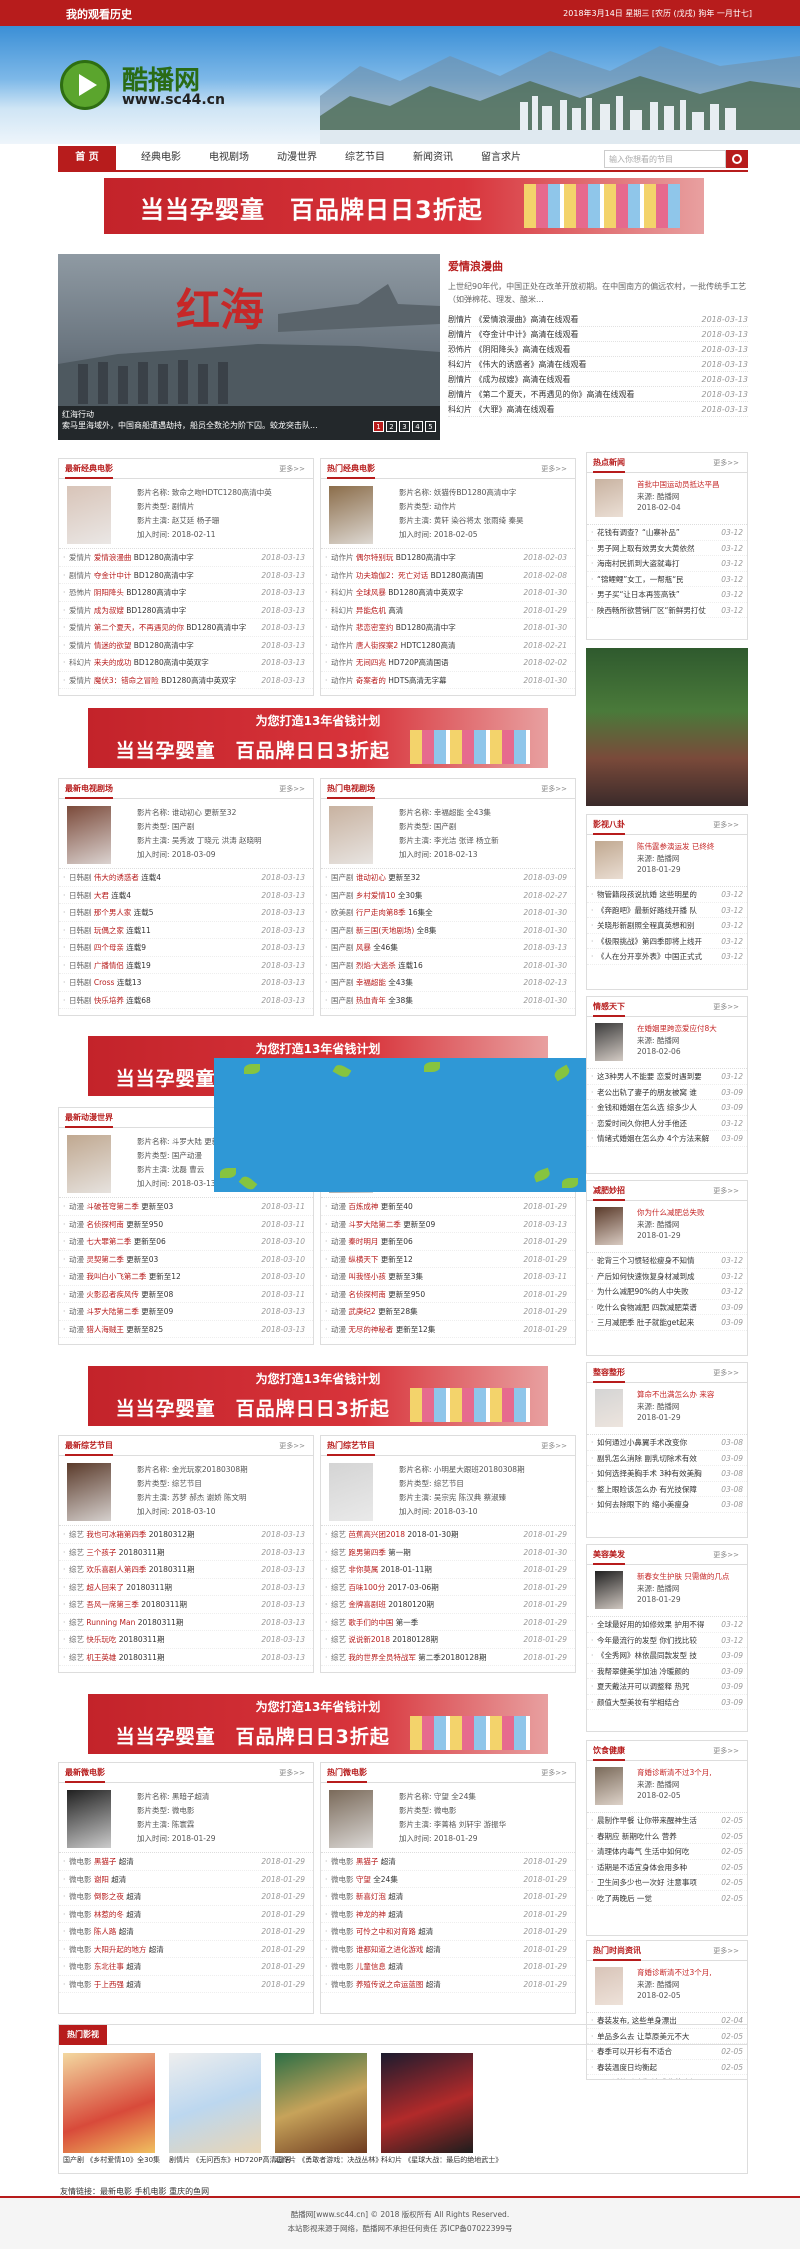  I want to click on box-title: 热门电视剧场, so click(351, 791).